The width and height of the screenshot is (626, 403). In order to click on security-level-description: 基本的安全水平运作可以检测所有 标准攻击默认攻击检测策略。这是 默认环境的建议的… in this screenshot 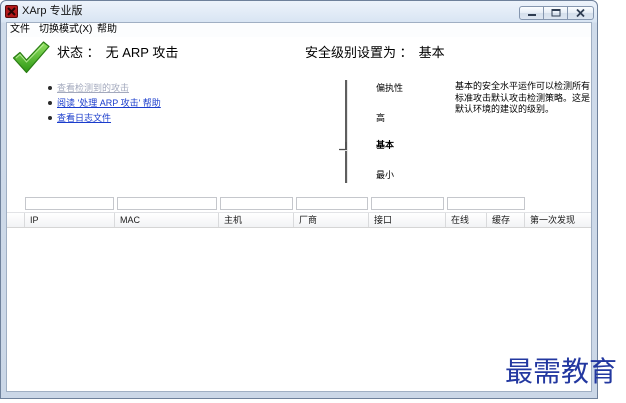, I will do `click(523, 98)`.